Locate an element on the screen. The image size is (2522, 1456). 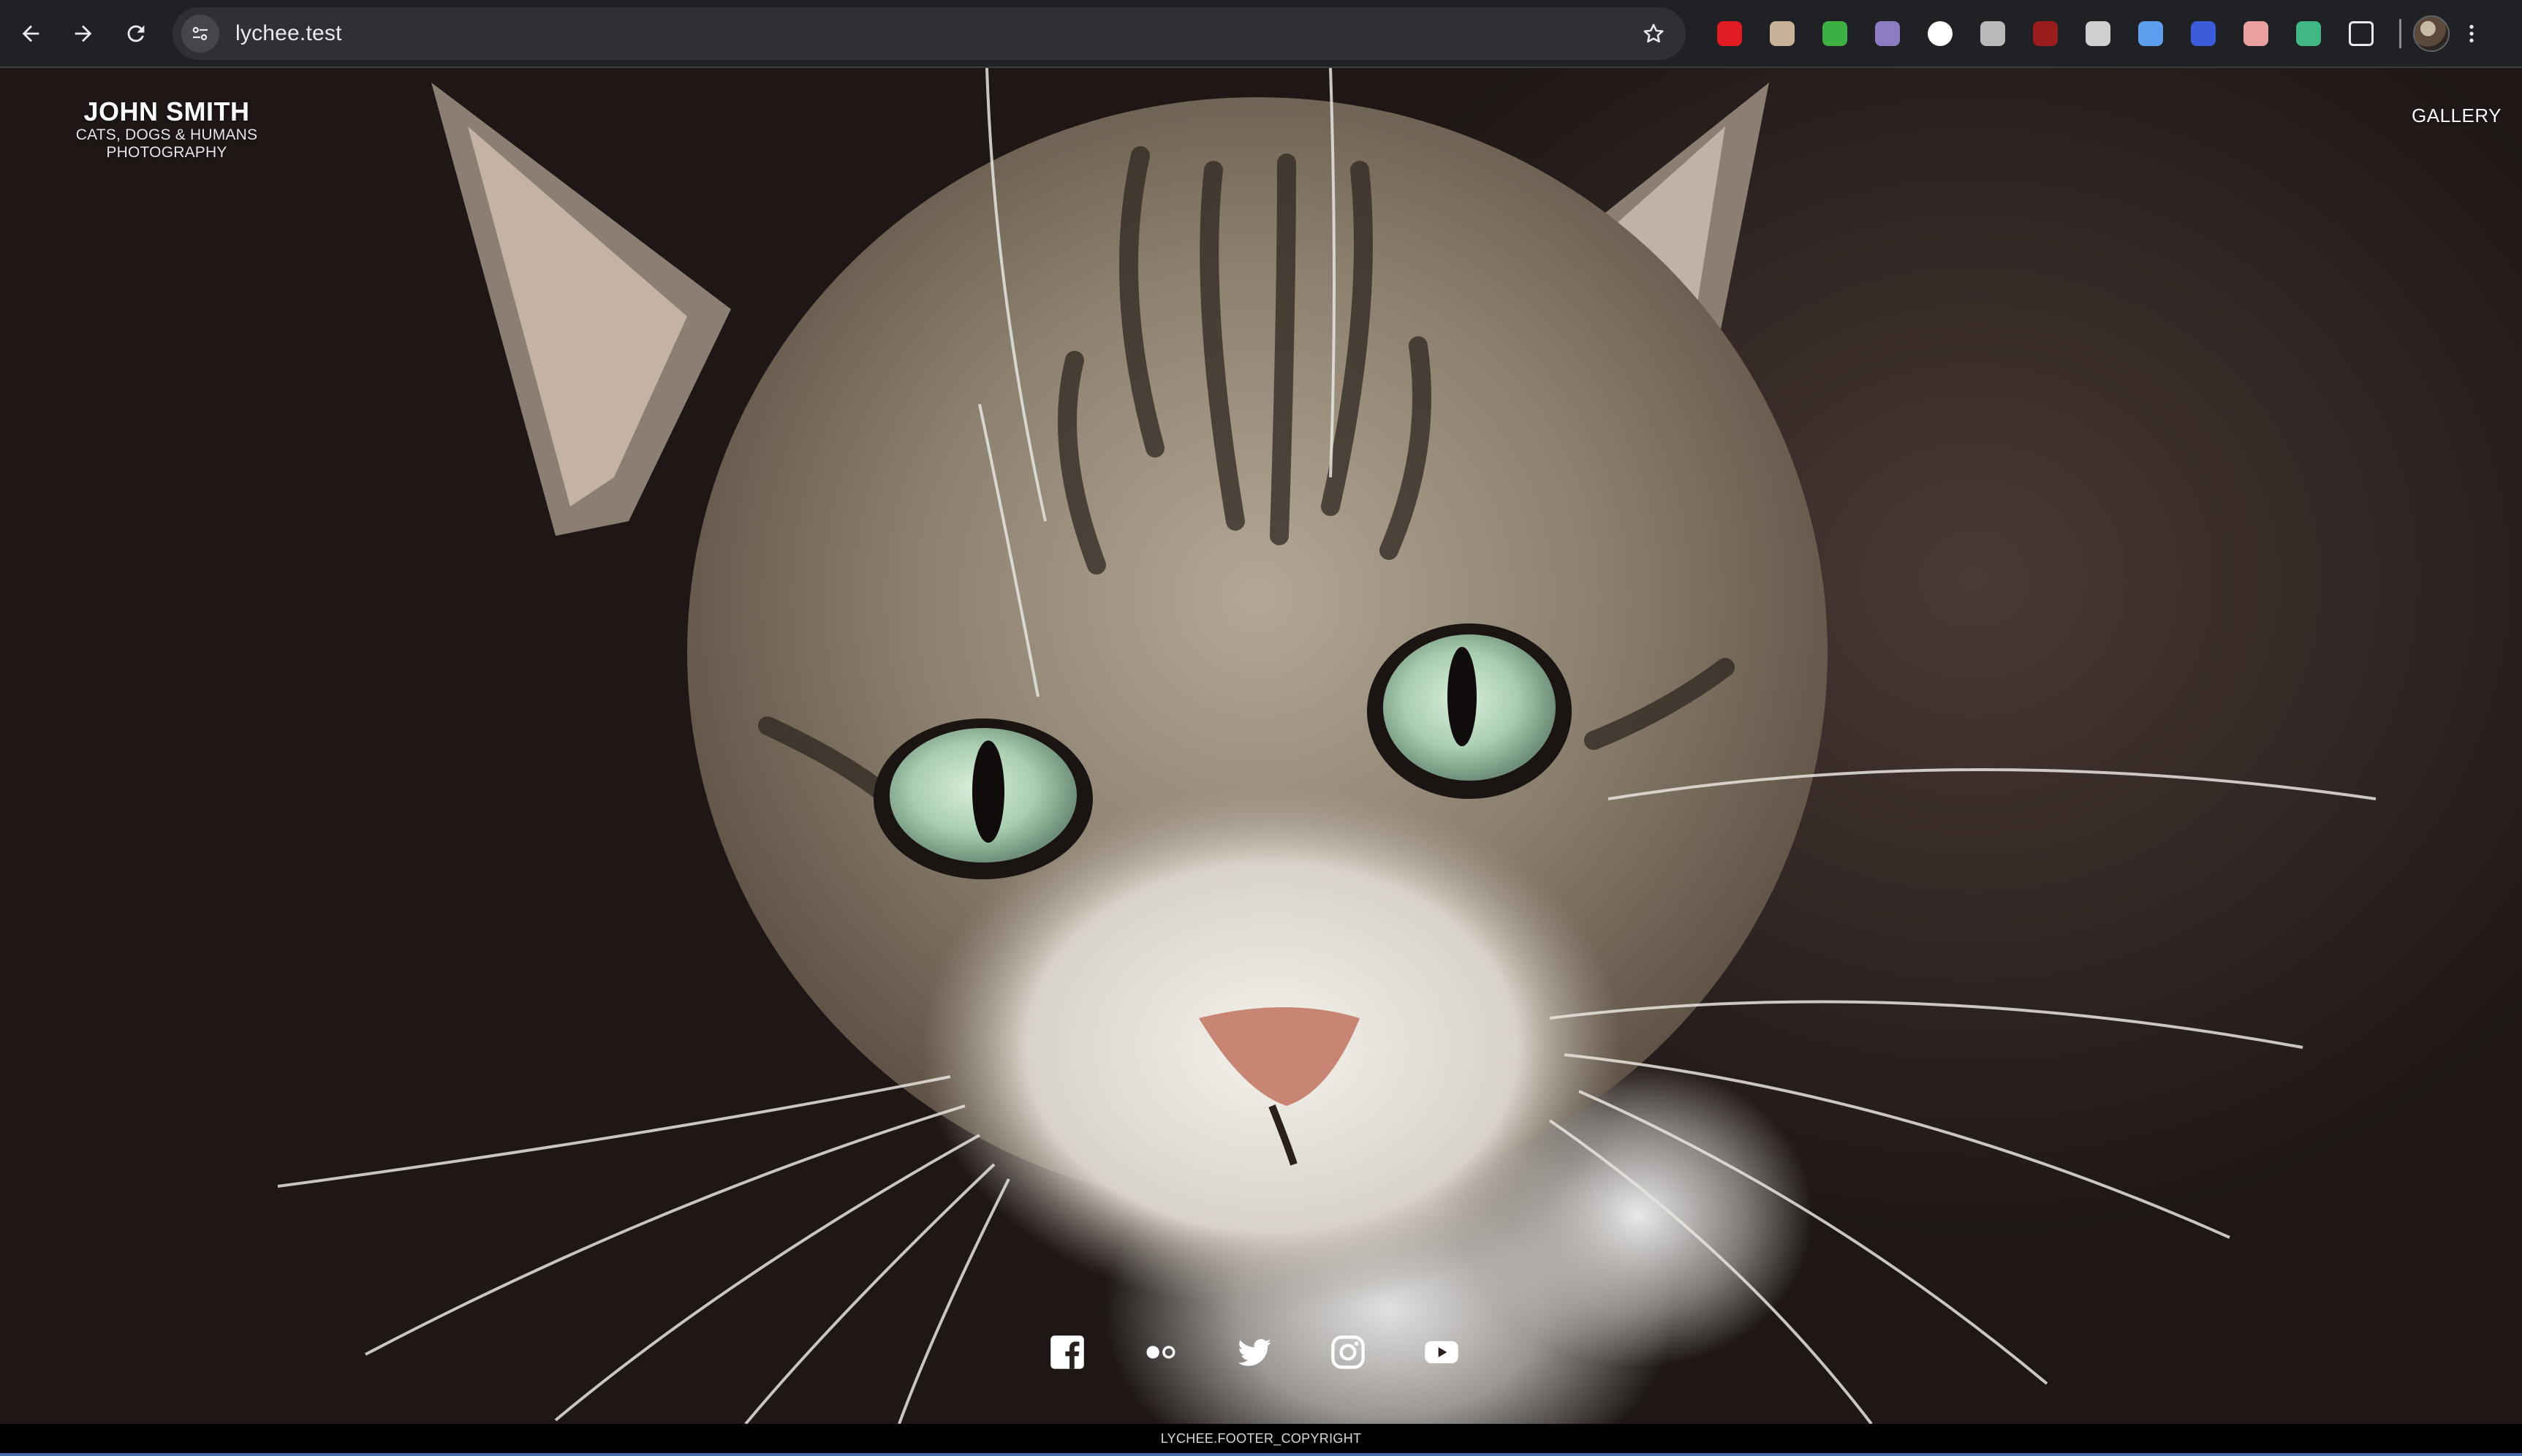
star-icon is located at coordinates (1653, 33).